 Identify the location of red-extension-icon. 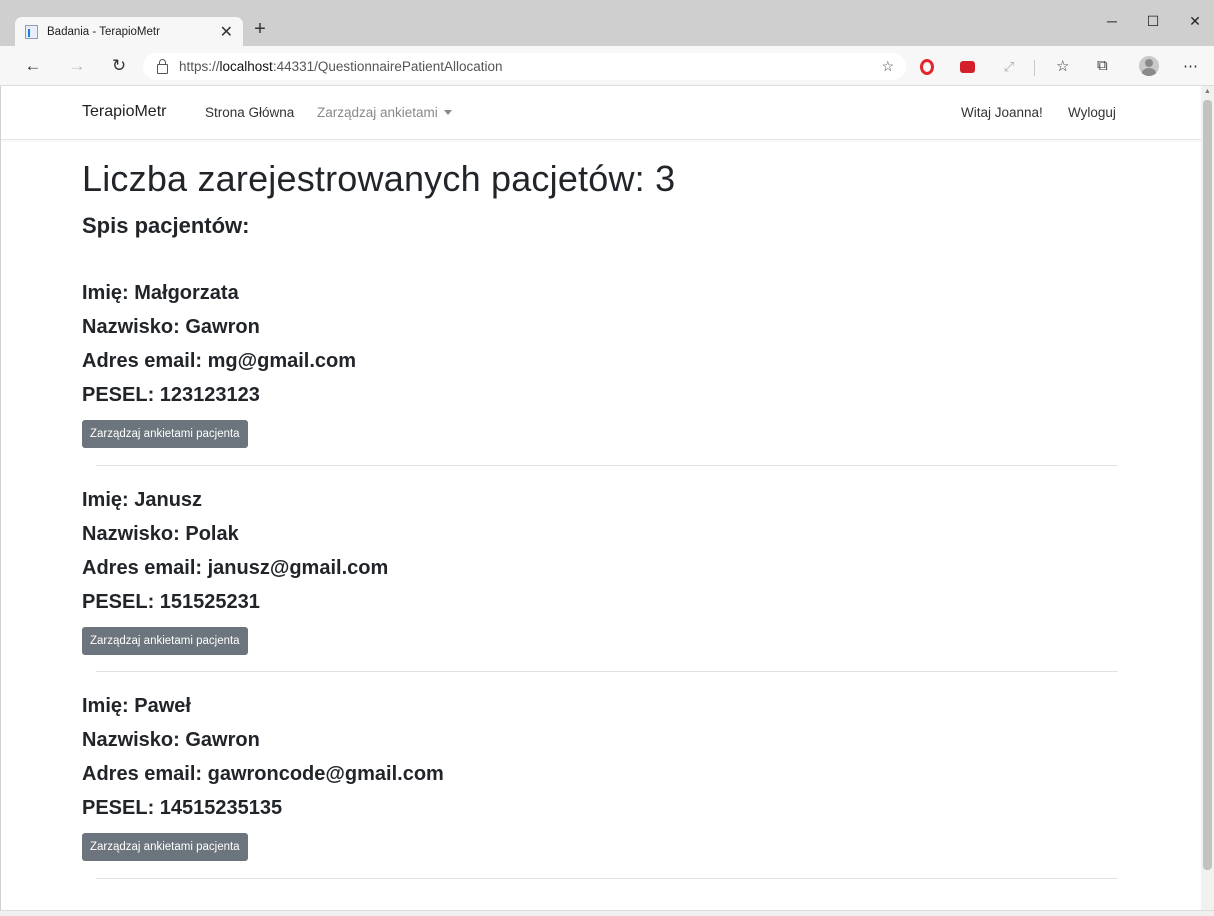
(967, 67).